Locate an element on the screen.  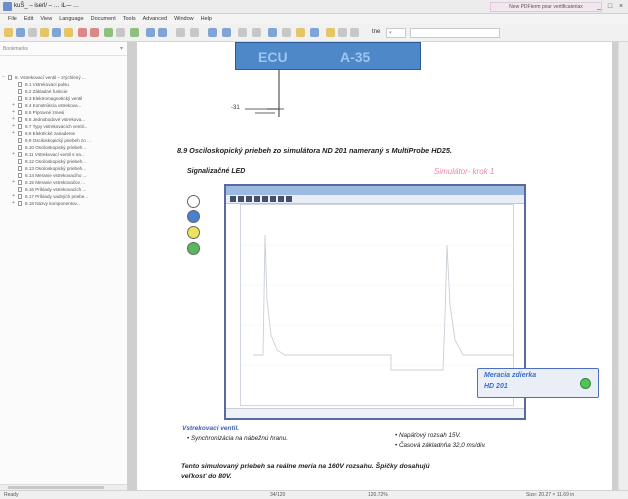
back-icon is located at coordinates (150, 32).